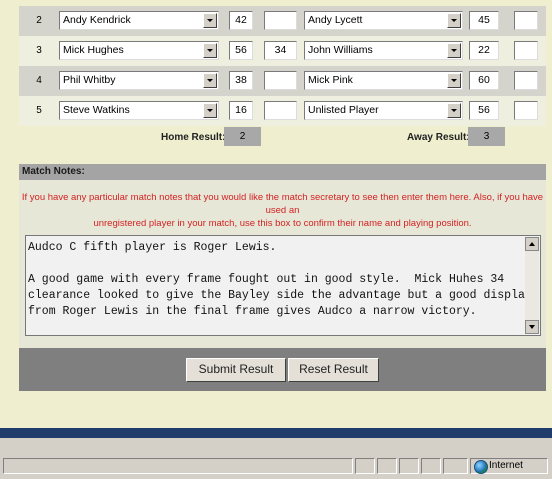 The width and height of the screenshot is (552, 479). Describe the element at coordinates (97, 20) in the screenshot. I see `home-player-value: Andy Kendrick` at that location.